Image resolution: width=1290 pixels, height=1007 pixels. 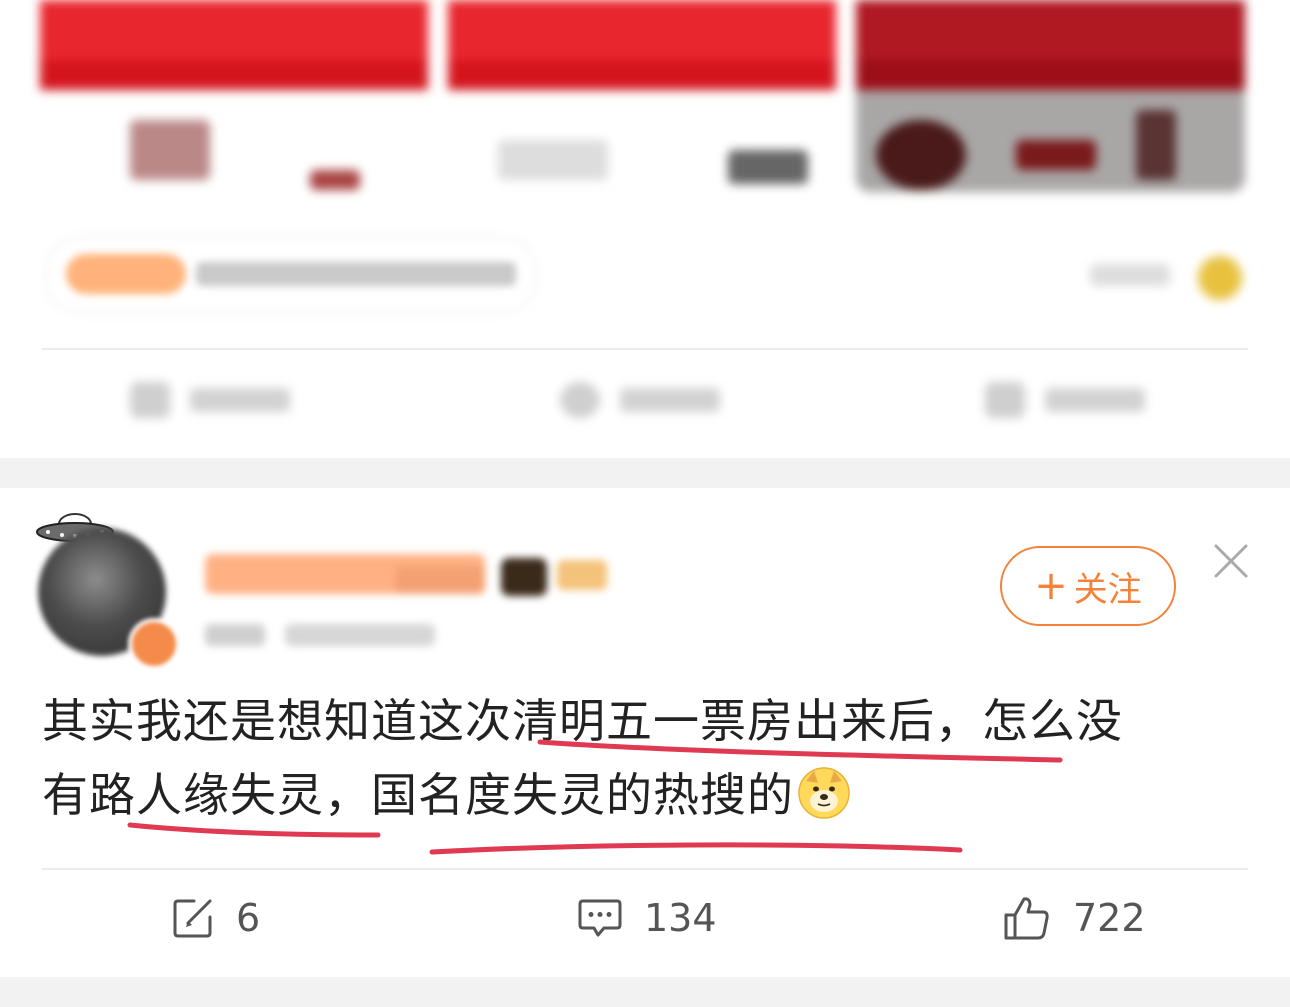 I want to click on post-meta, so click(x=325, y=636).